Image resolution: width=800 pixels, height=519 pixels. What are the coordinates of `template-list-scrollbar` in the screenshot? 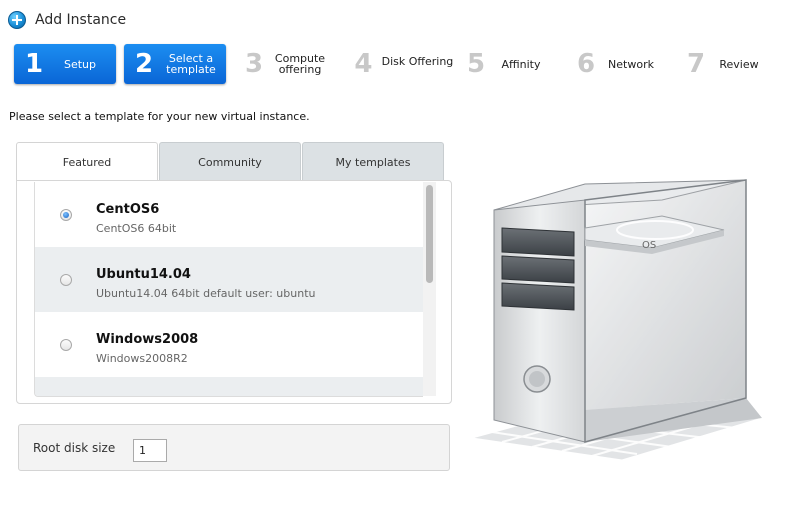 It's located at (429, 289).